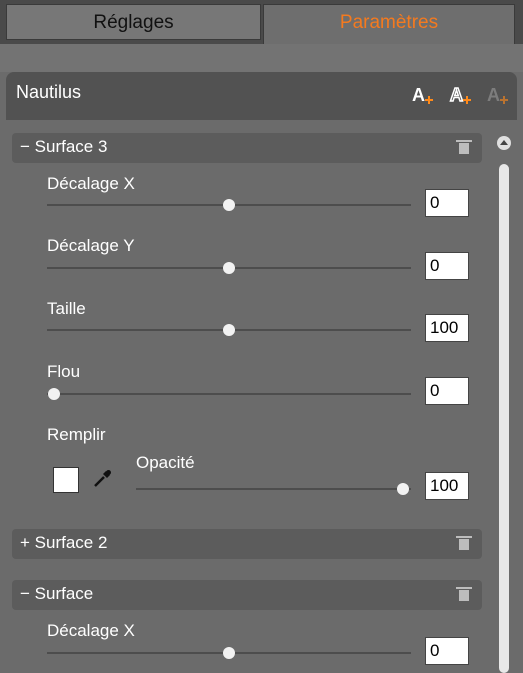  What do you see at coordinates (66, 308) in the screenshot?
I see `param-label: Taille` at bounding box center [66, 308].